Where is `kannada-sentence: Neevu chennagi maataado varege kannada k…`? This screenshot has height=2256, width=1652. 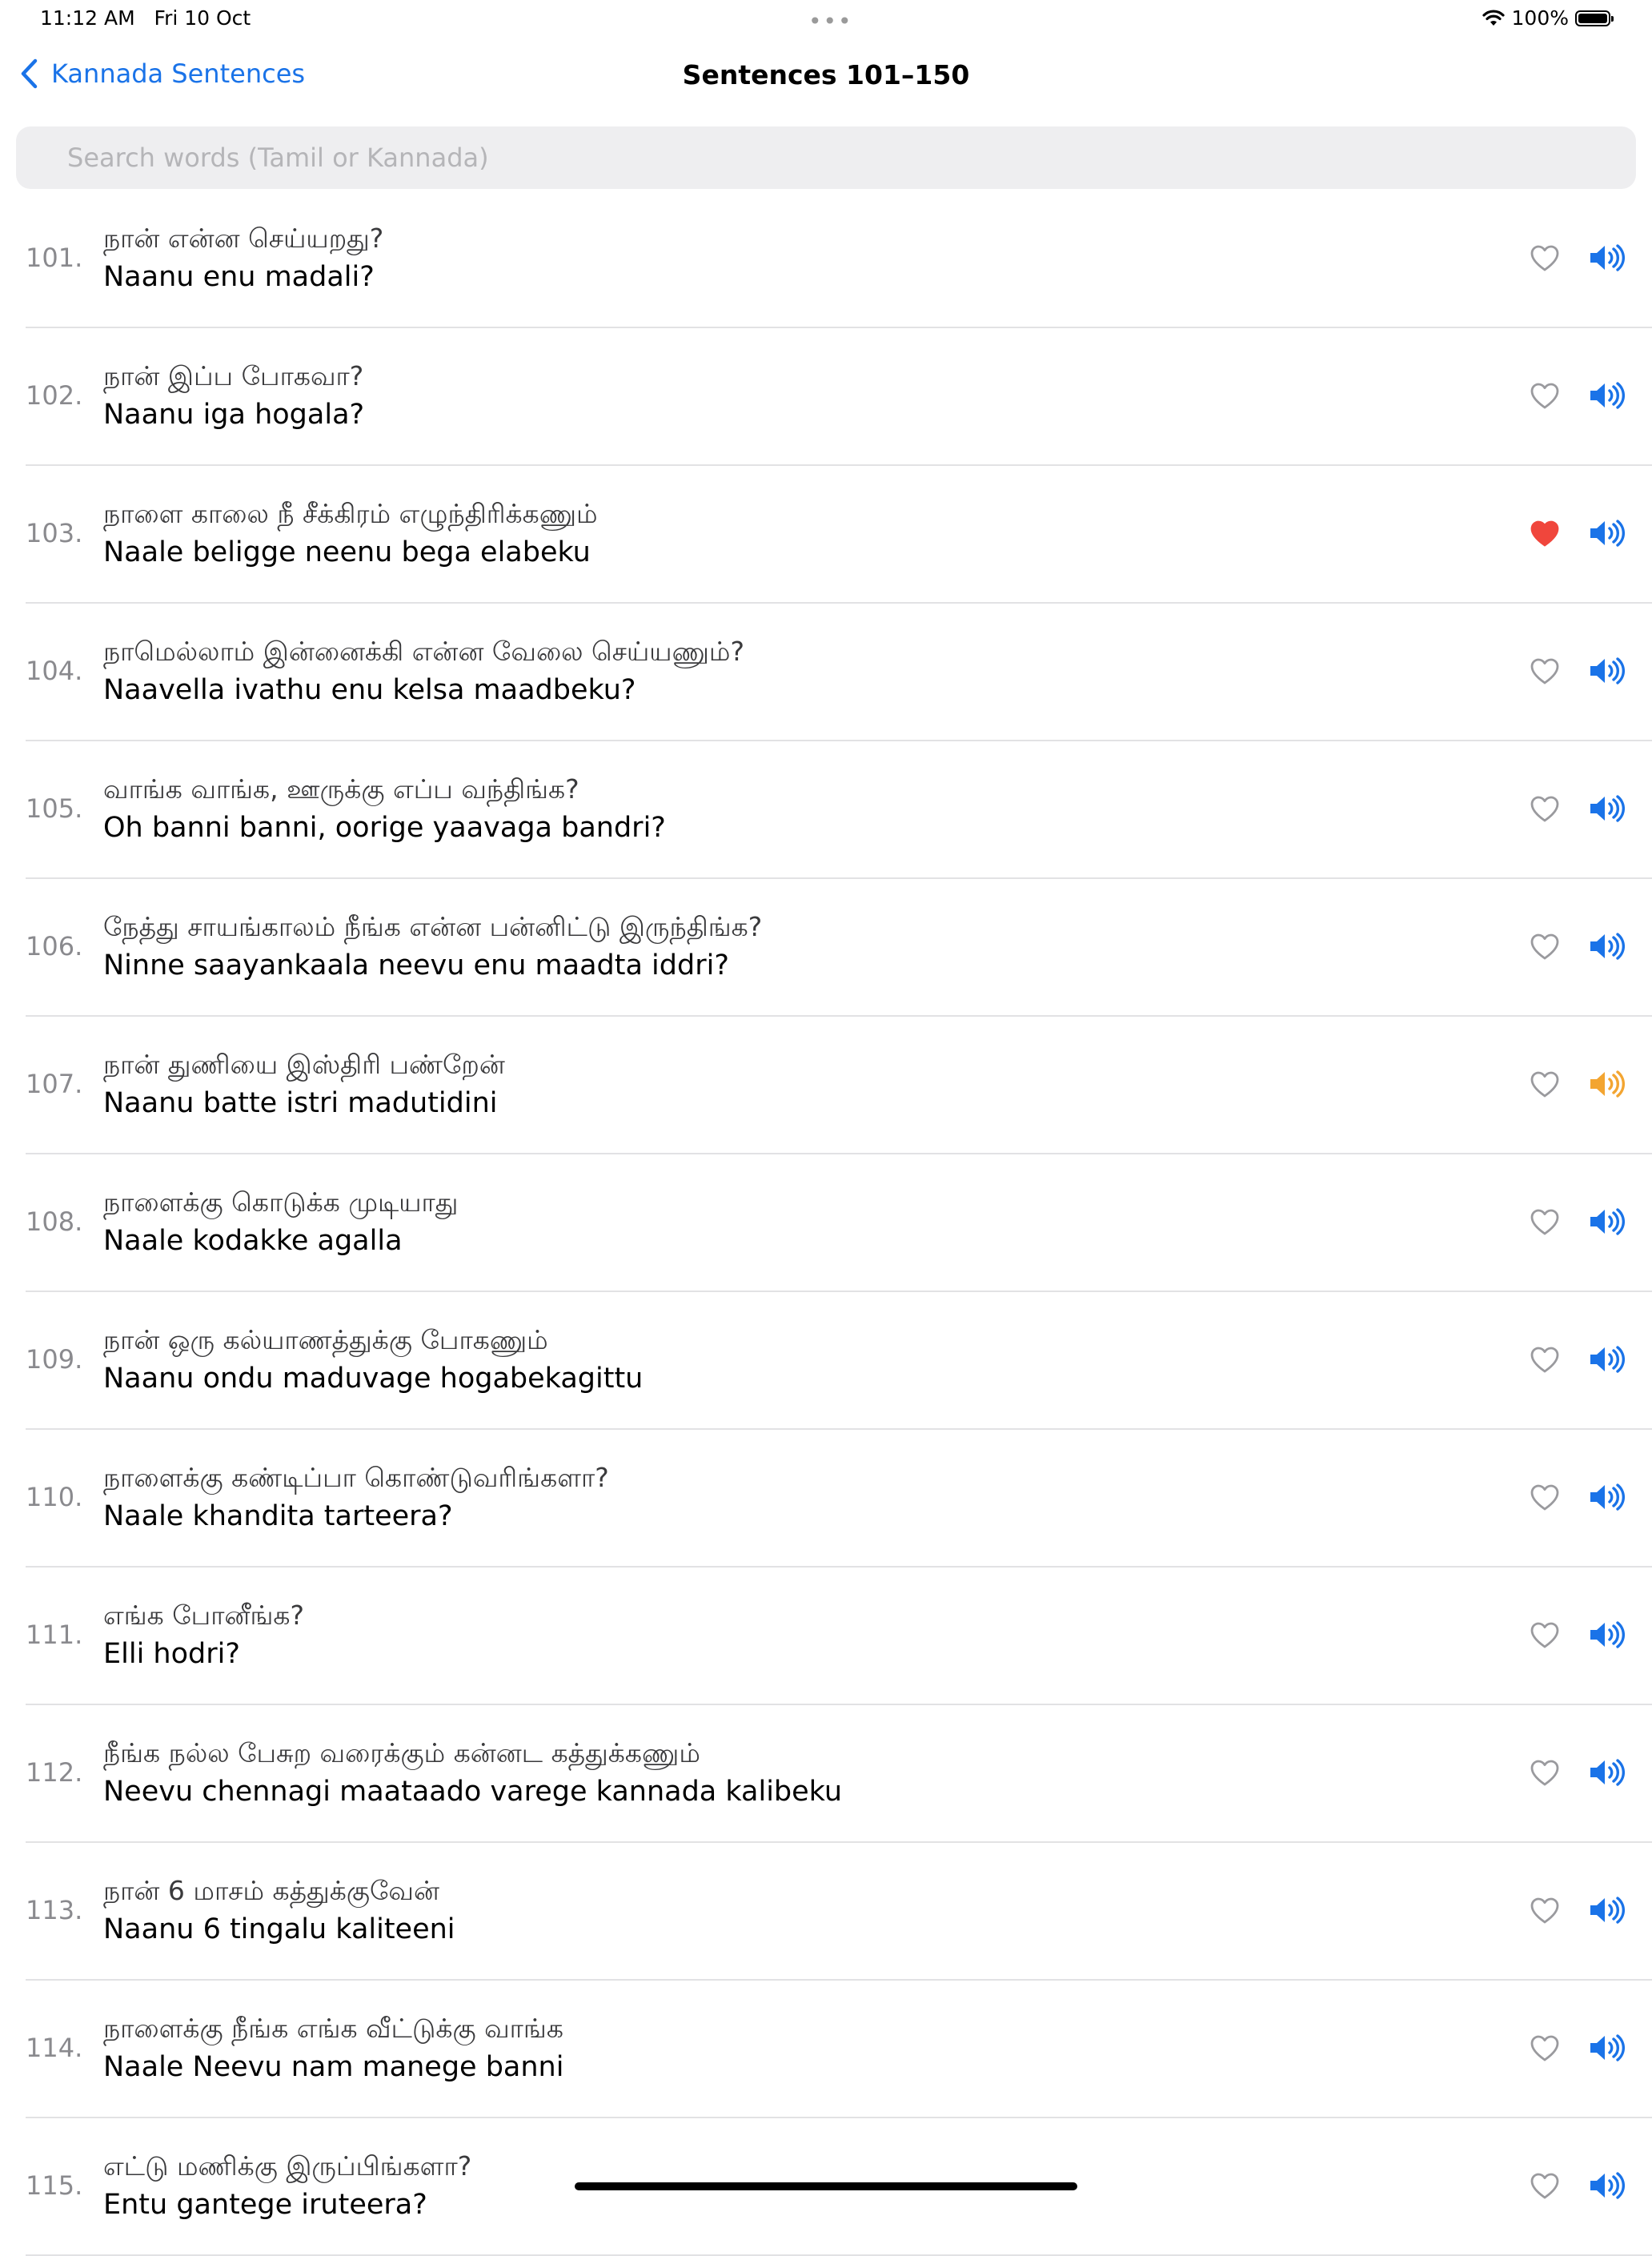 kannada-sentence: Neevu chennagi maataado varege kannada k… is located at coordinates (473, 1792).